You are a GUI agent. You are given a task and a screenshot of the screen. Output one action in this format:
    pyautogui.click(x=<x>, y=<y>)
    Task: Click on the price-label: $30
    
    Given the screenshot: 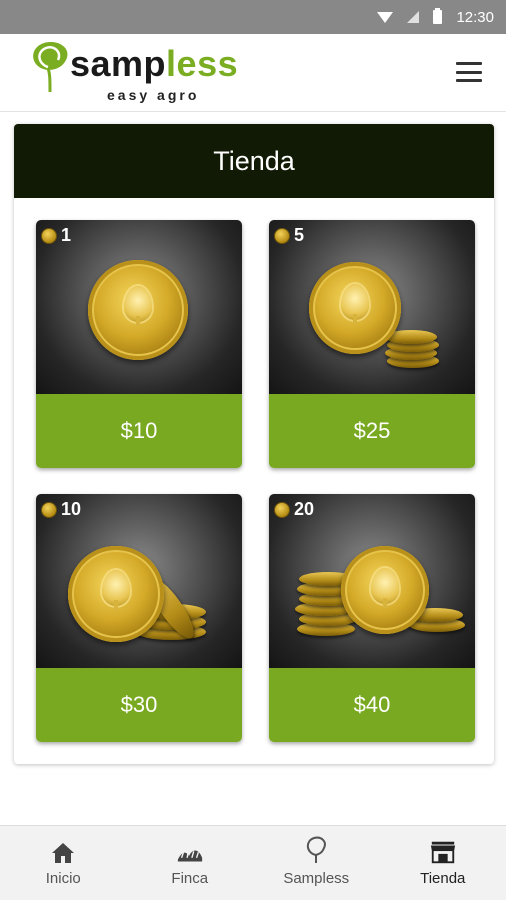 What is the action you would take?
    pyautogui.click(x=139, y=704)
    